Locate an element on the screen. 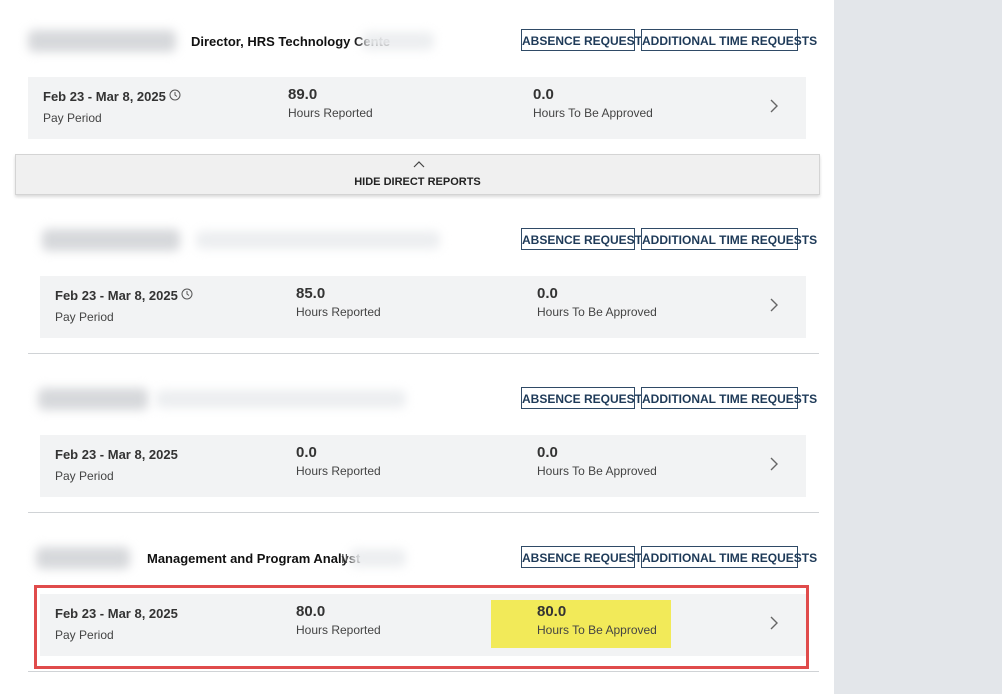  hide-direct-reports-label: HIDE DIRECT REPORTS is located at coordinates (417, 182).